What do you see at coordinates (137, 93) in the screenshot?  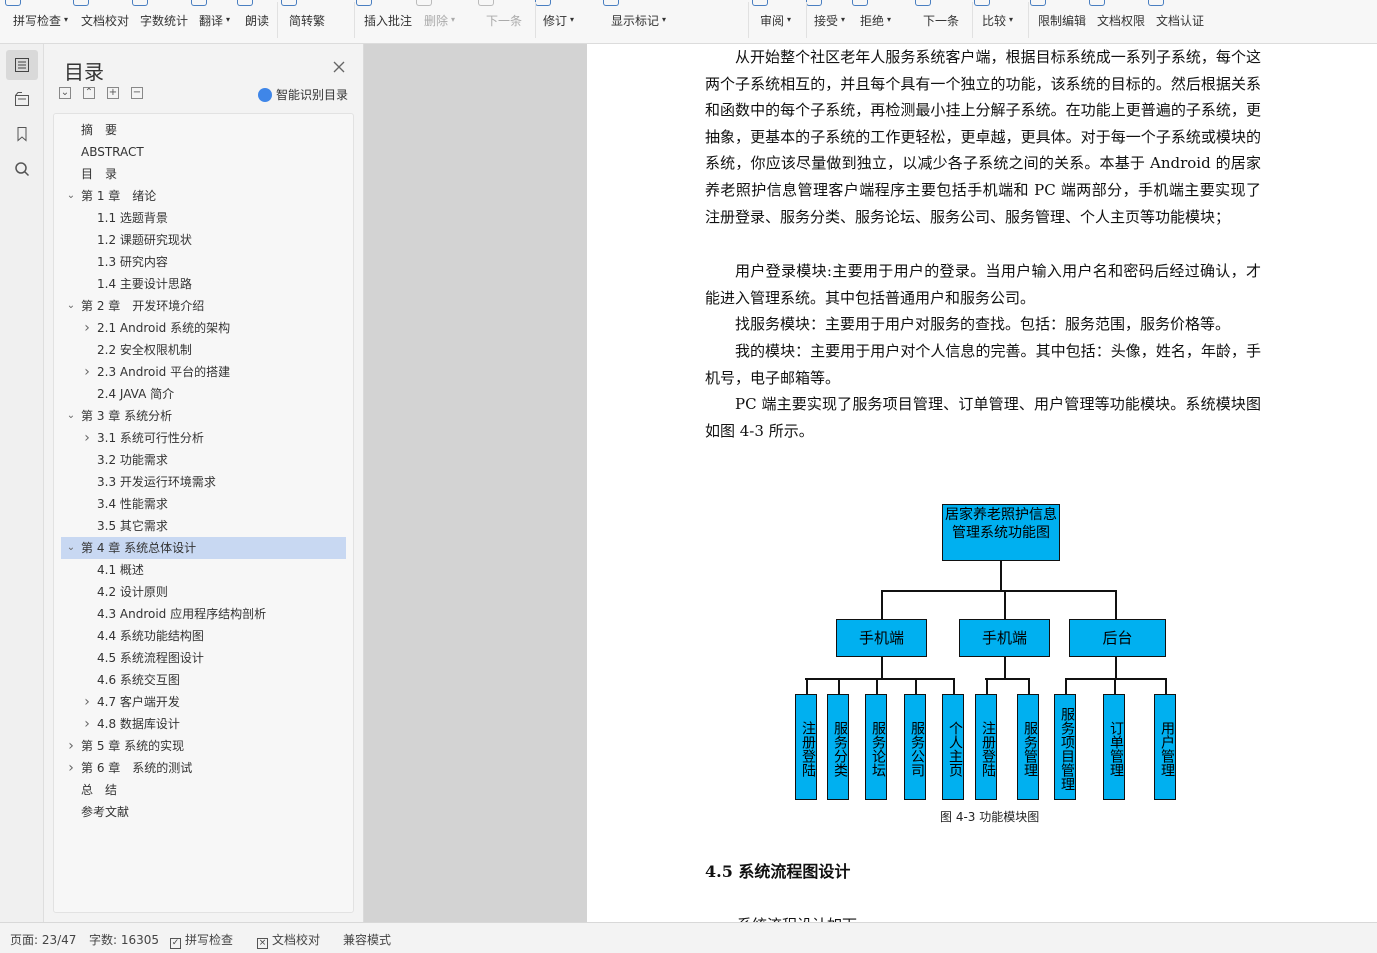 I see `remove-heading-icon: −` at bounding box center [137, 93].